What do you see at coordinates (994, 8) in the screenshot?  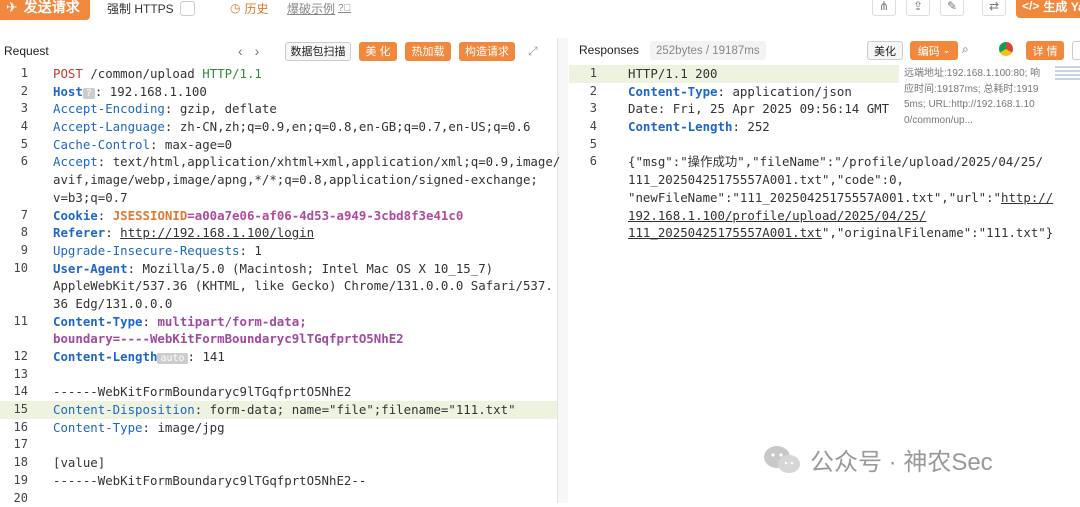 I see `swap-icon: ⇄` at bounding box center [994, 8].